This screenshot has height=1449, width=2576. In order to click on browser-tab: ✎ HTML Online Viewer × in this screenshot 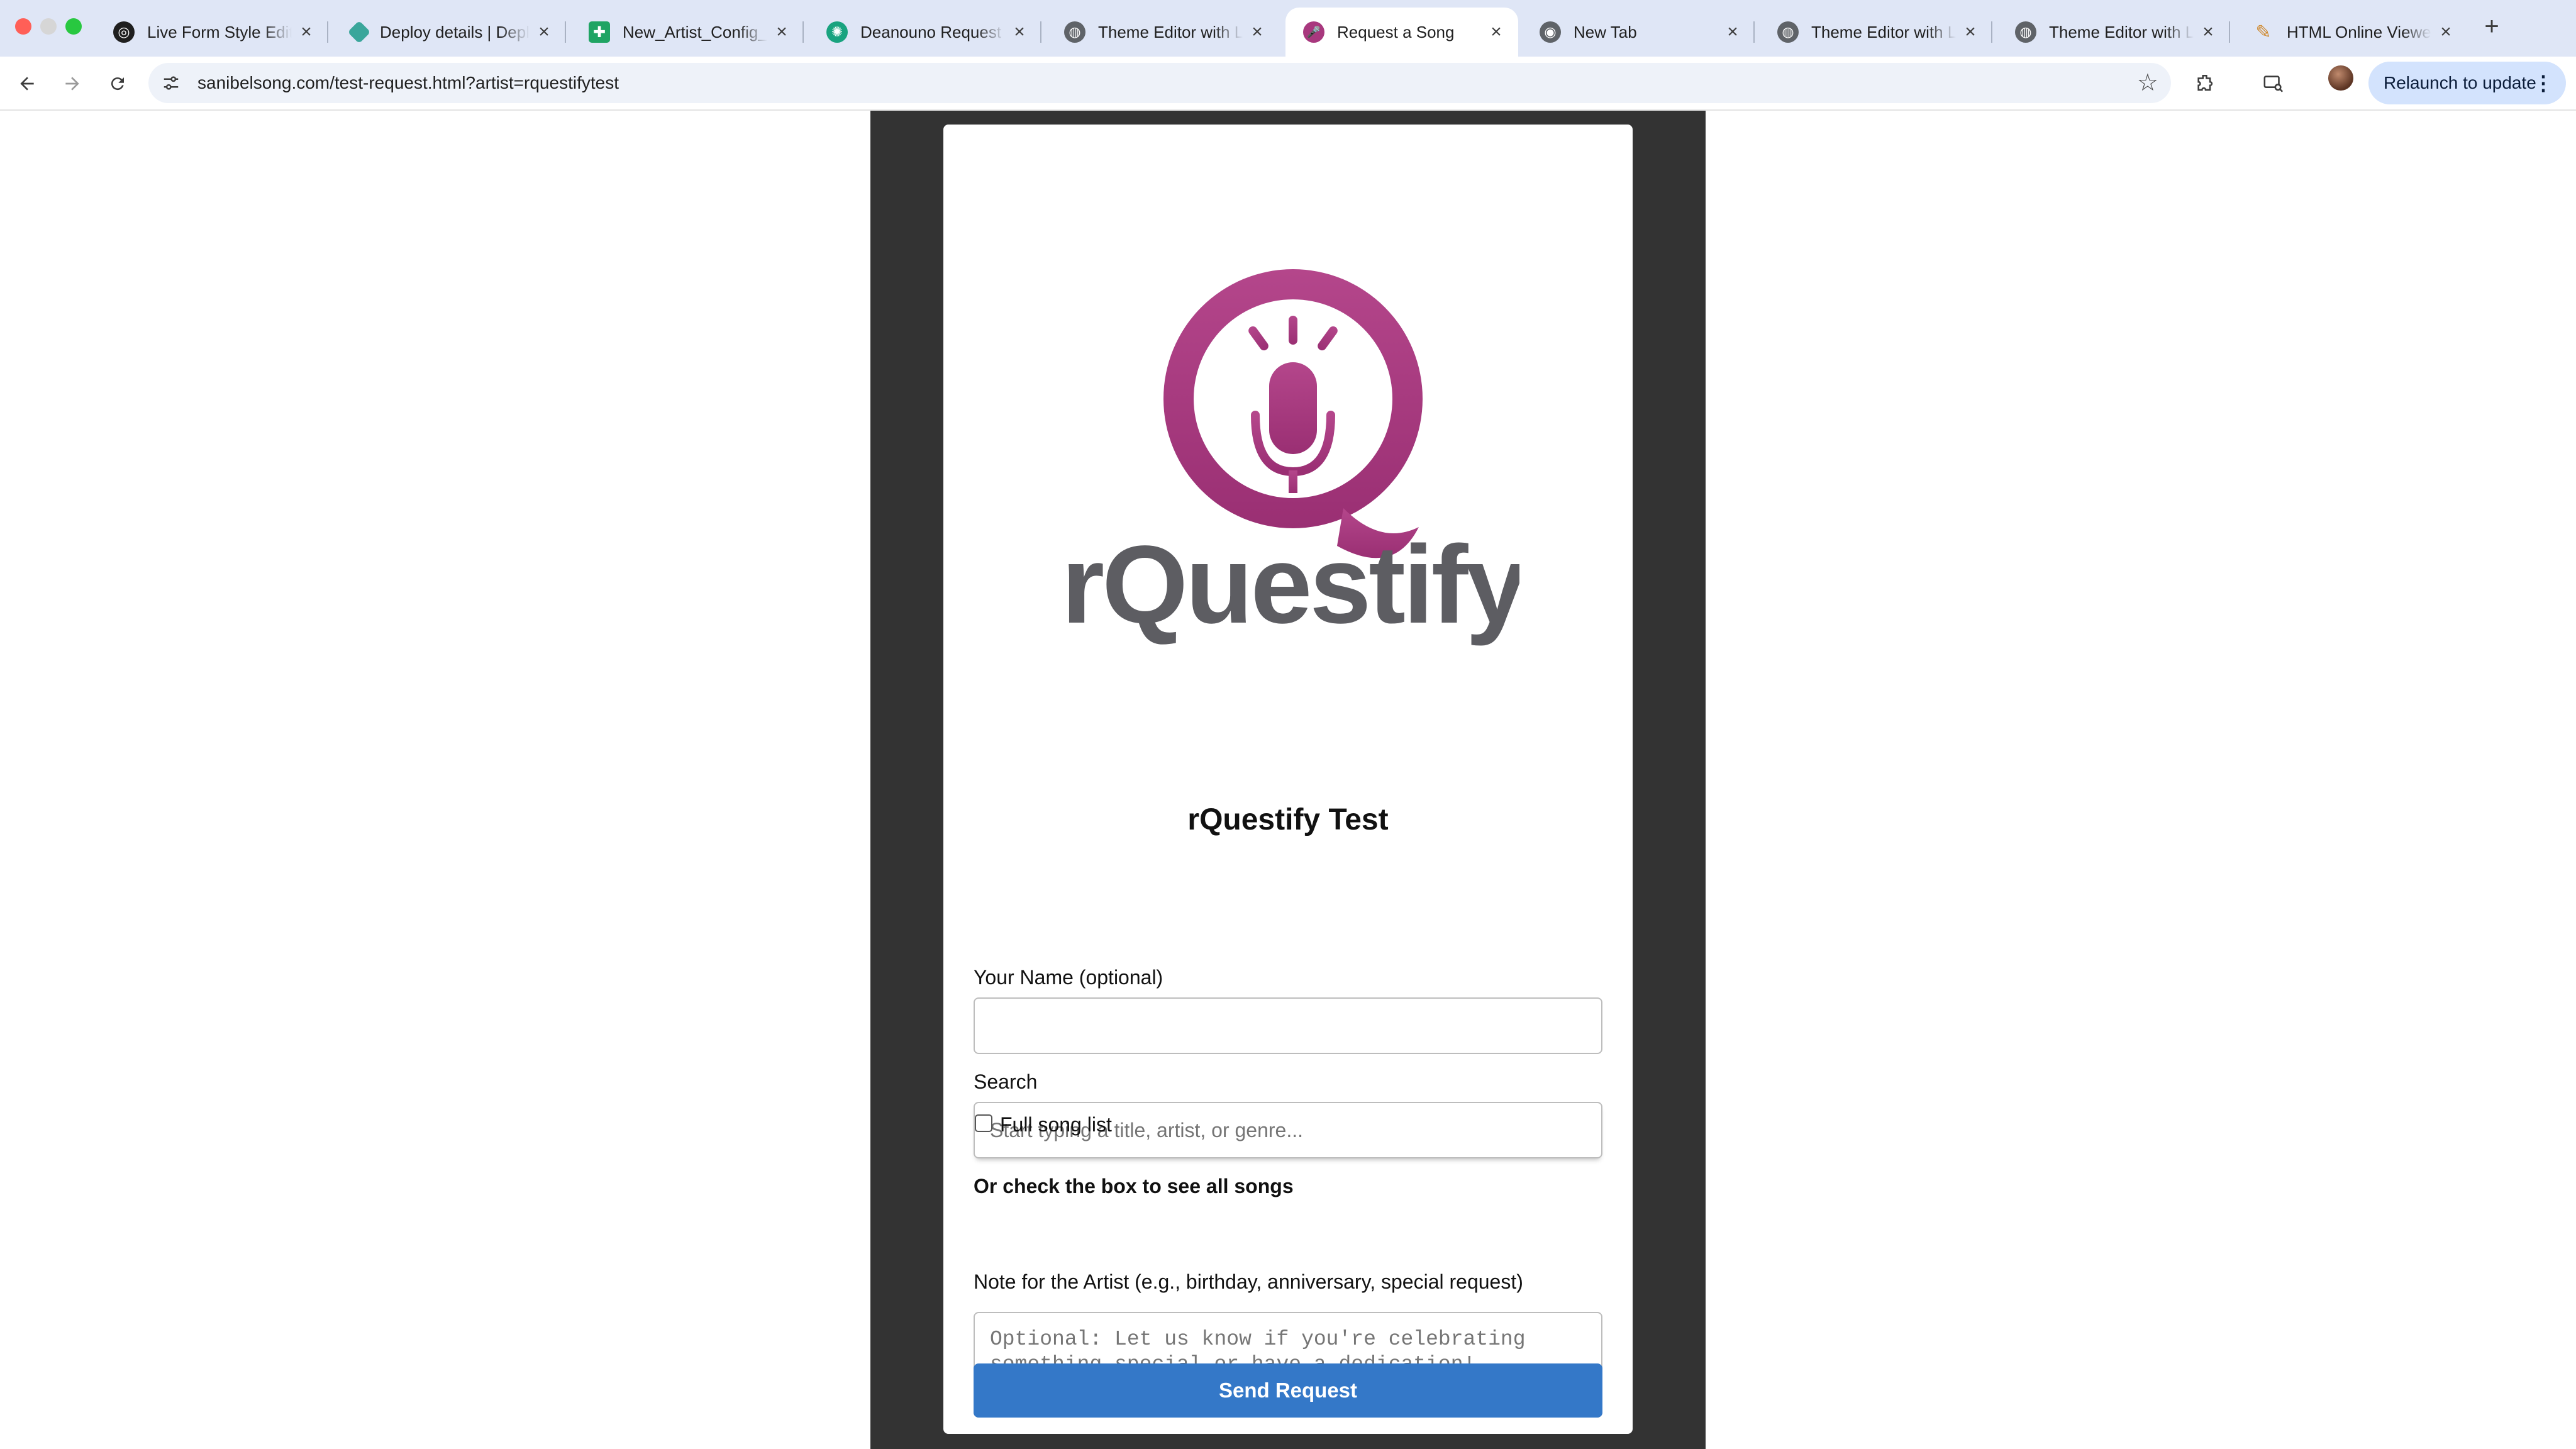, I will do `click(2351, 32)`.